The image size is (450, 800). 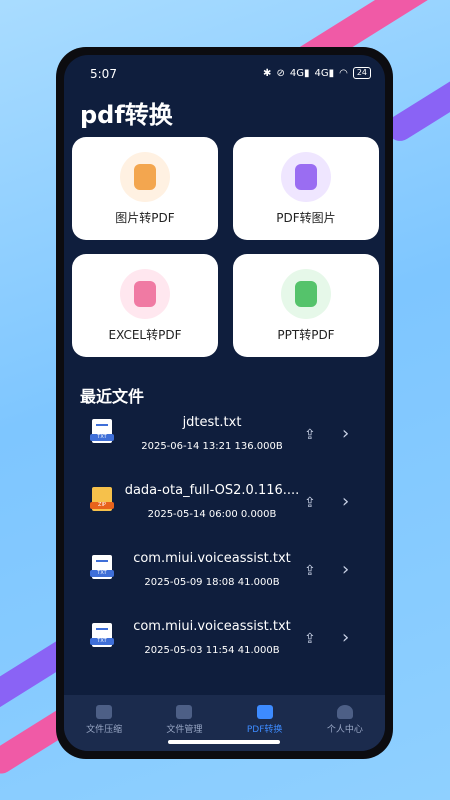 What do you see at coordinates (344, 712) in the screenshot?
I see `person-icon` at bounding box center [344, 712].